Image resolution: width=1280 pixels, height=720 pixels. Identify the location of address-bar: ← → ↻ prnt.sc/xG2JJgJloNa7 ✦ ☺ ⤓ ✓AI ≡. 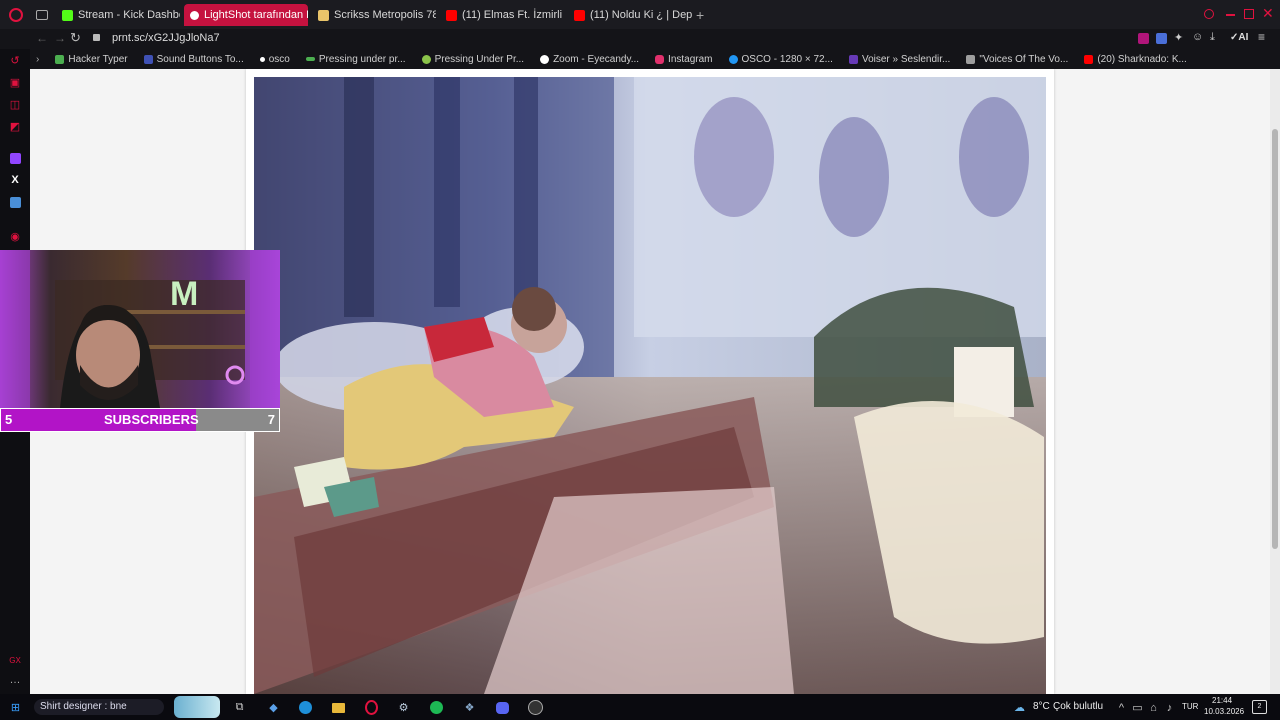
(640, 39).